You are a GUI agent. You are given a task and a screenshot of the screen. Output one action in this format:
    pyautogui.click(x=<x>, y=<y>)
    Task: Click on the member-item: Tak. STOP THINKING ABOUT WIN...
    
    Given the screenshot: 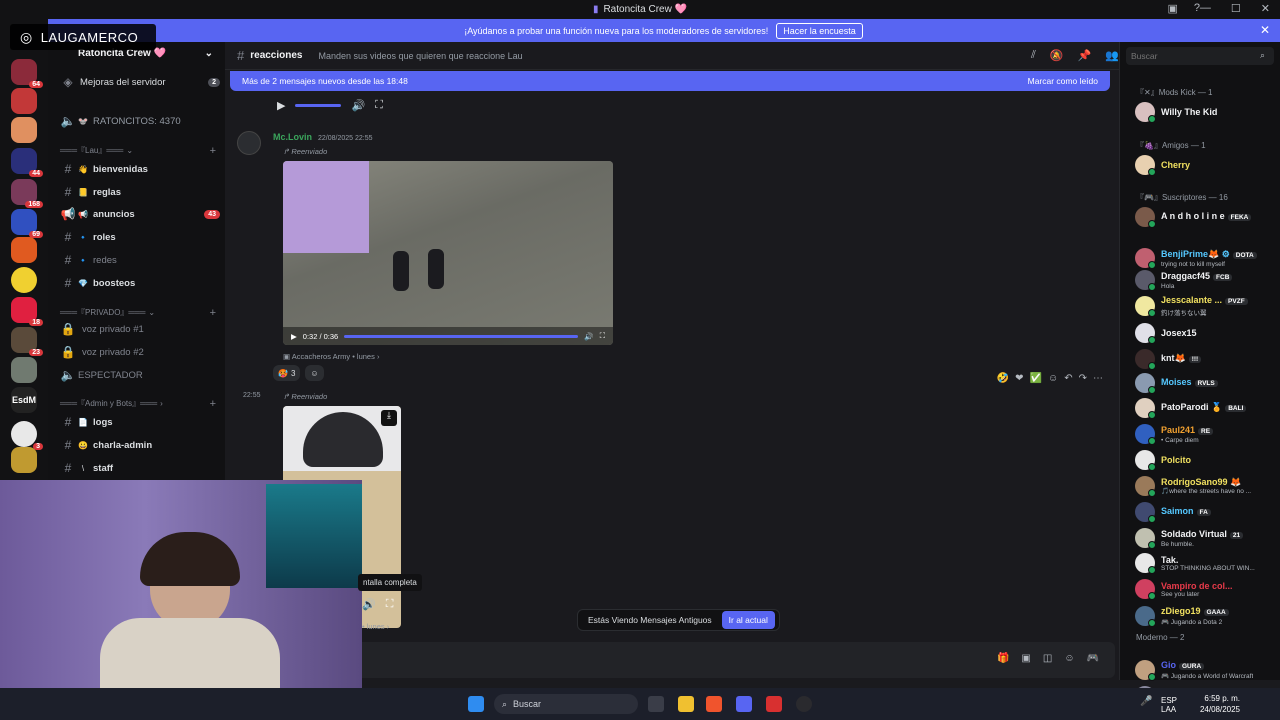 What is the action you would take?
    pyautogui.click(x=1207, y=563)
    